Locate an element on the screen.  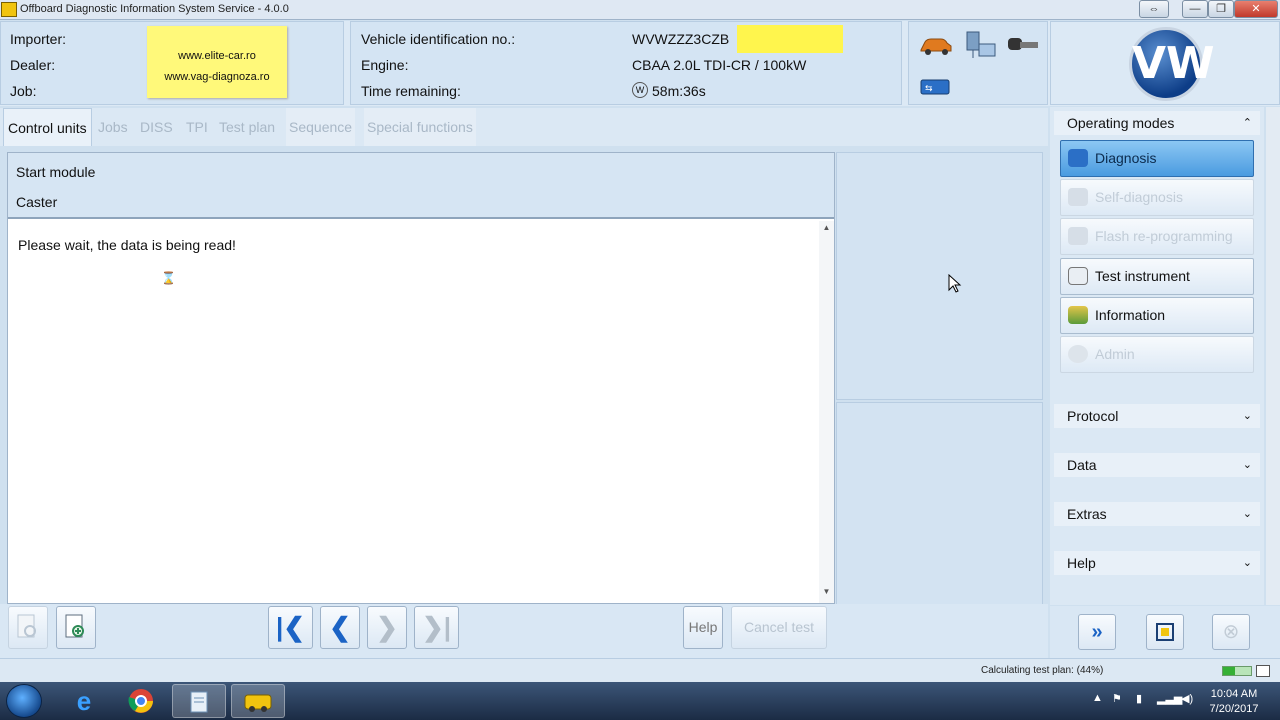
notepad-icon is located at coordinates (199, 701).